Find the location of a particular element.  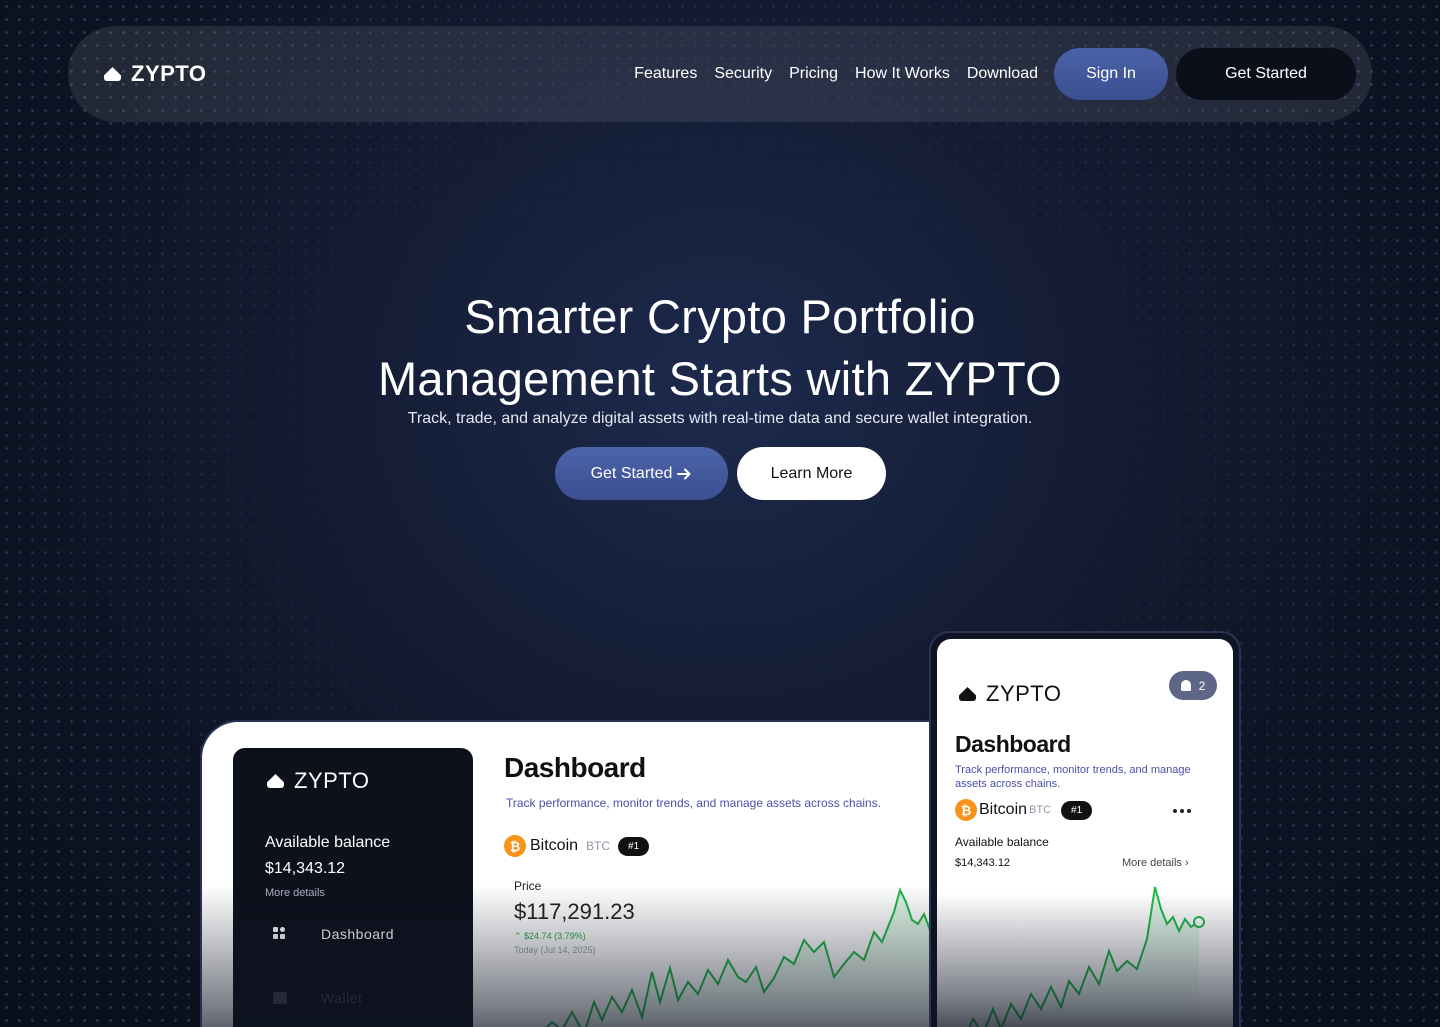

price-line-chart is located at coordinates (752, 957).